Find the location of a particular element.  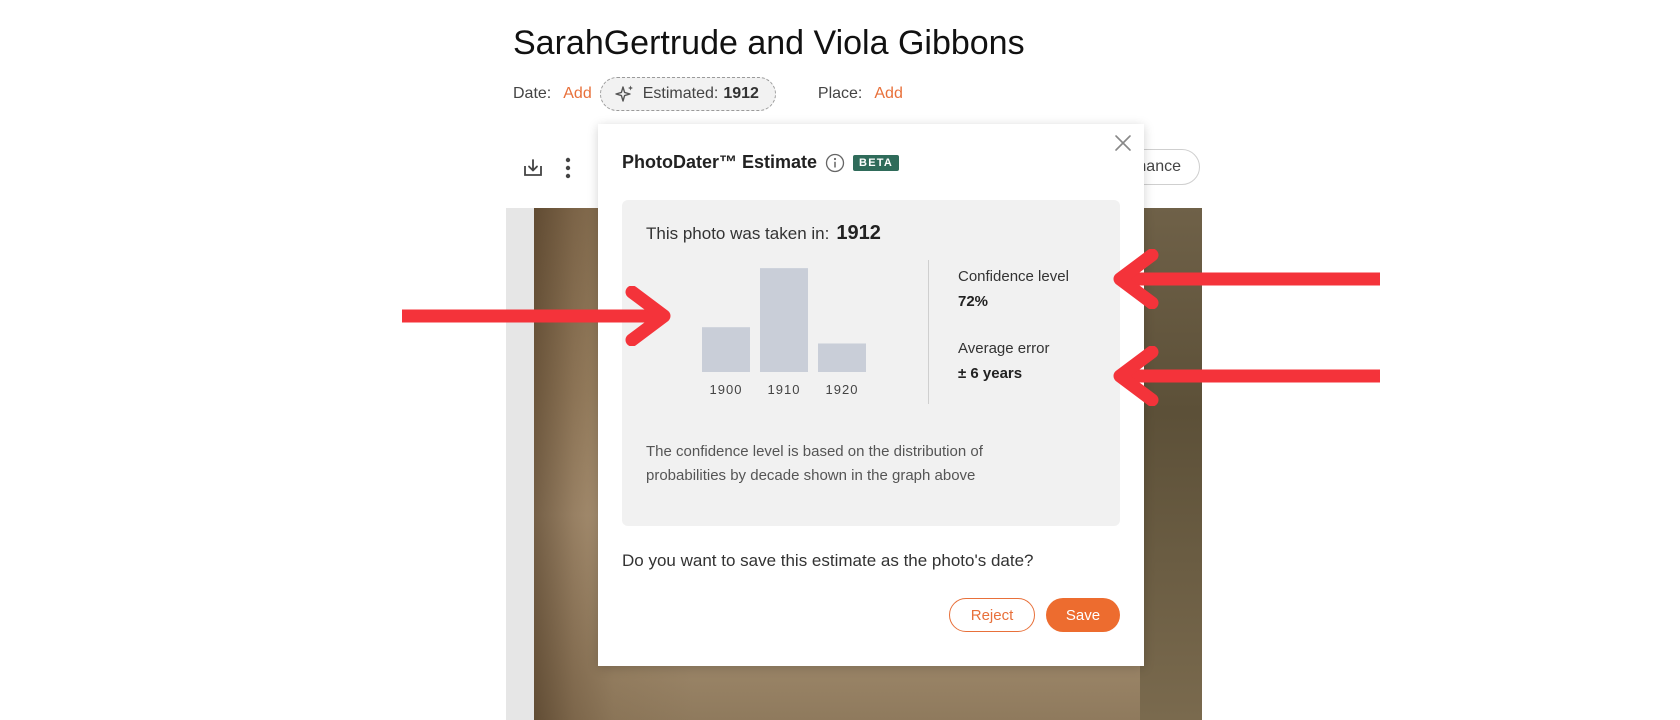

chart-tick-label: 1920 is located at coordinates (842, 389).